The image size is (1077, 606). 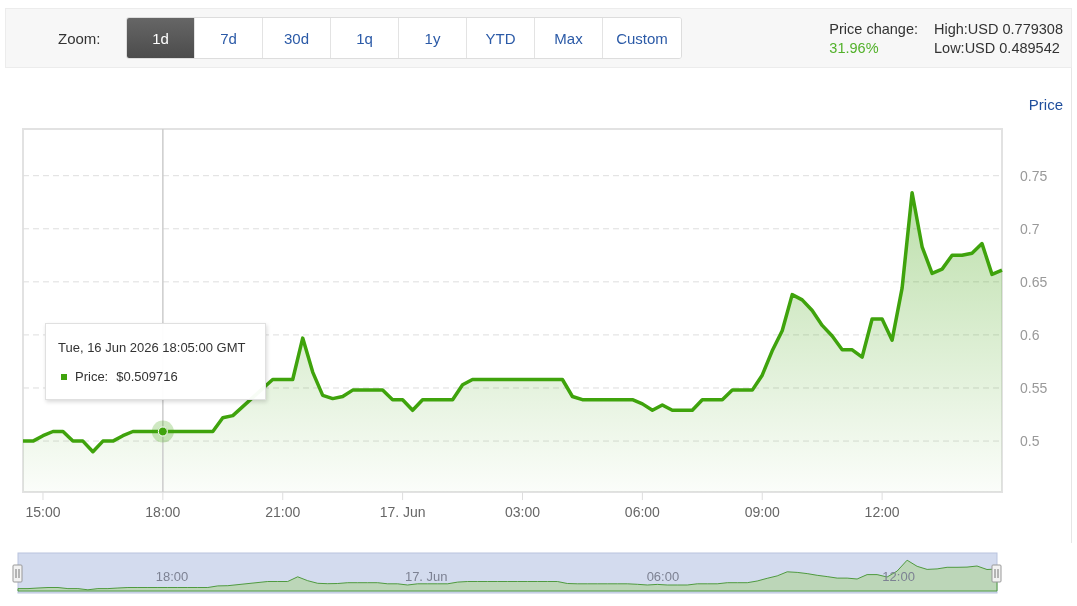 What do you see at coordinates (1030, 228) in the screenshot?
I see `y-axis-label: 0.7` at bounding box center [1030, 228].